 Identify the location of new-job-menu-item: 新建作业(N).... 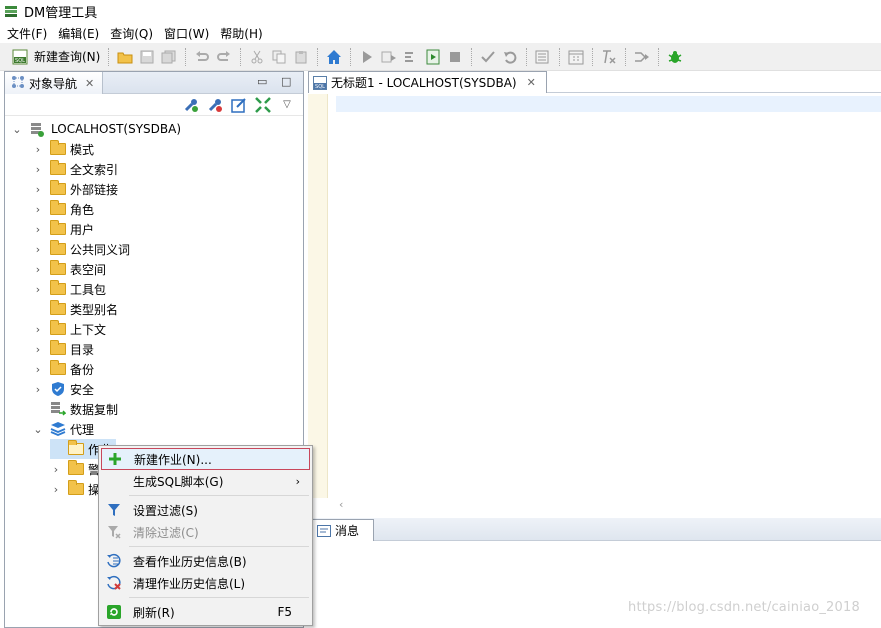
(205, 459).